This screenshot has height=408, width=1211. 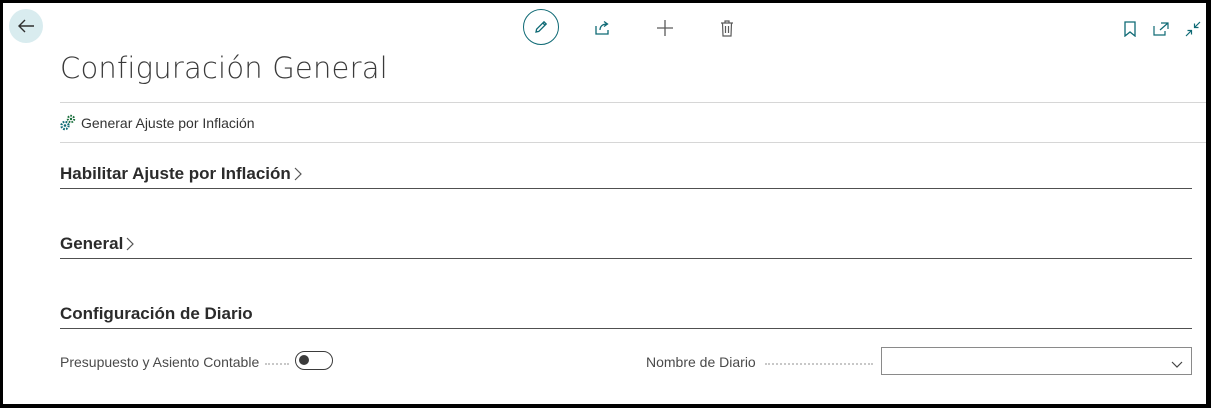 I want to click on arrow-left-icon, so click(x=26, y=26).